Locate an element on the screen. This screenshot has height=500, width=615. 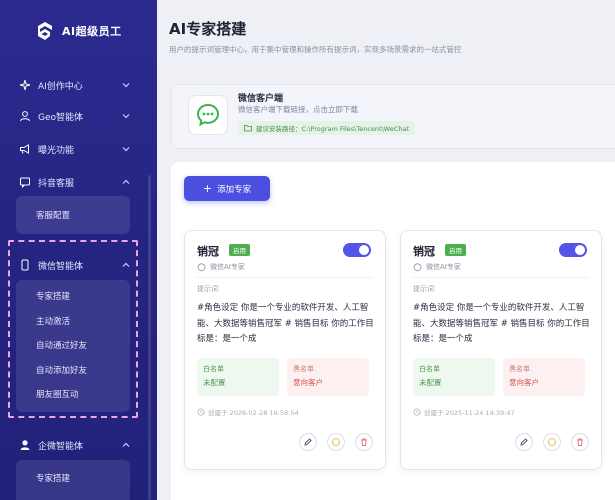
sub-item-cs-config: 客服配置 is located at coordinates (73, 215).